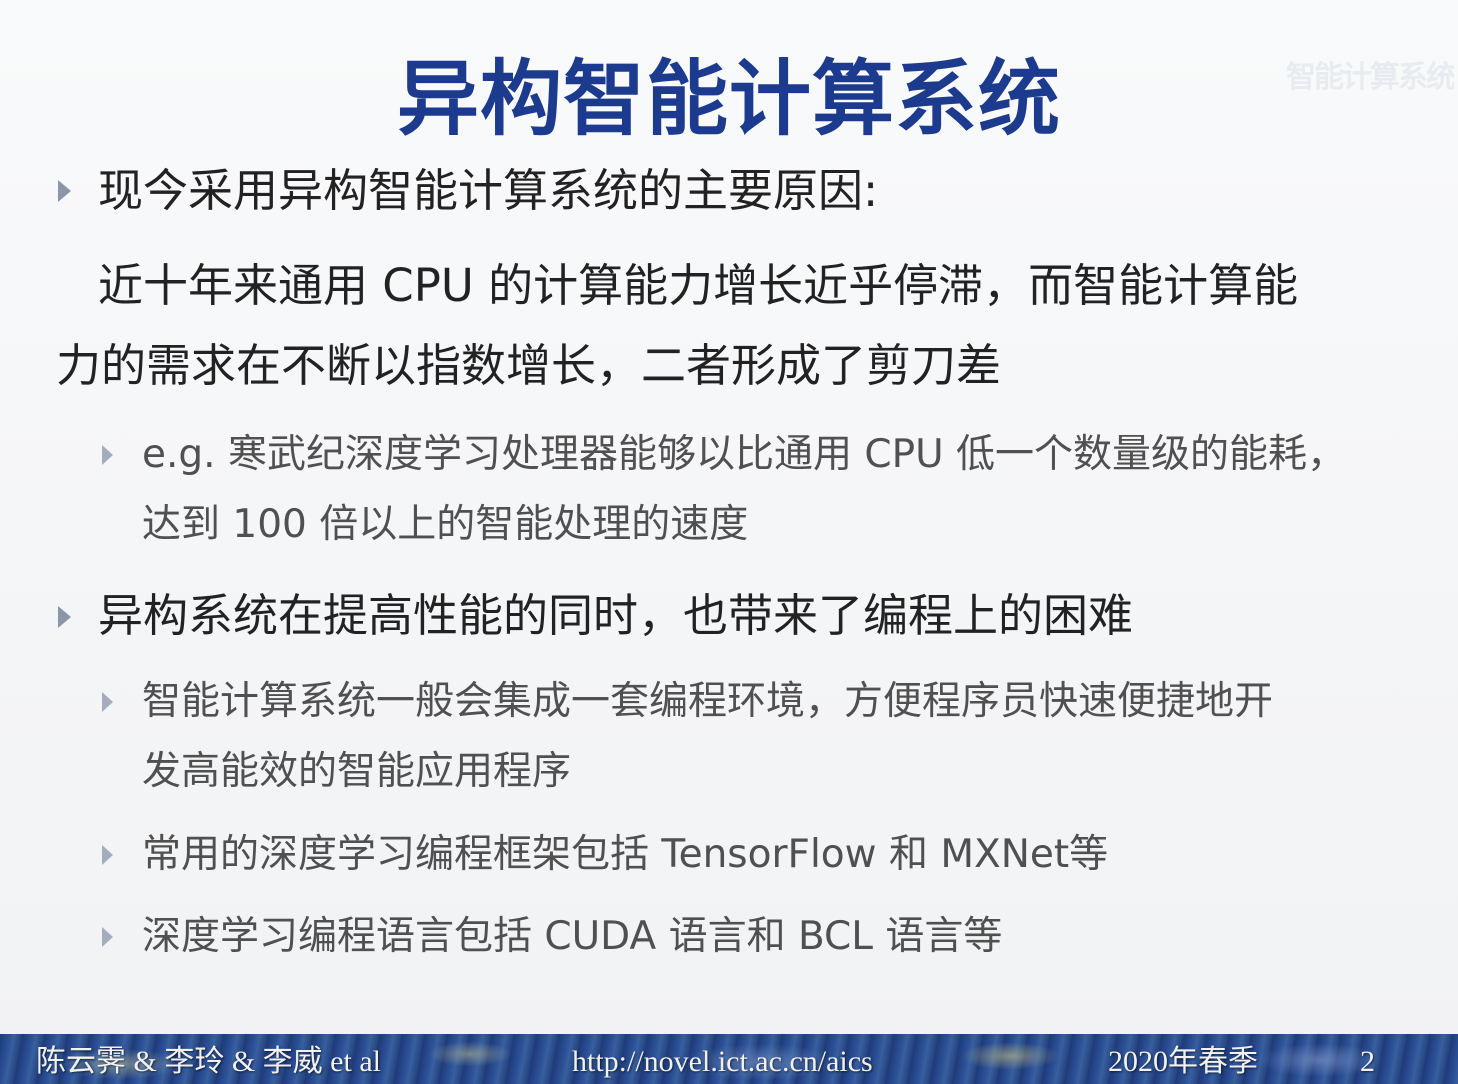  I want to click on sub-bullet-2-3: 深度学习编程语言包括 CUDA 语言和 BCL 语言等, so click(572, 936).